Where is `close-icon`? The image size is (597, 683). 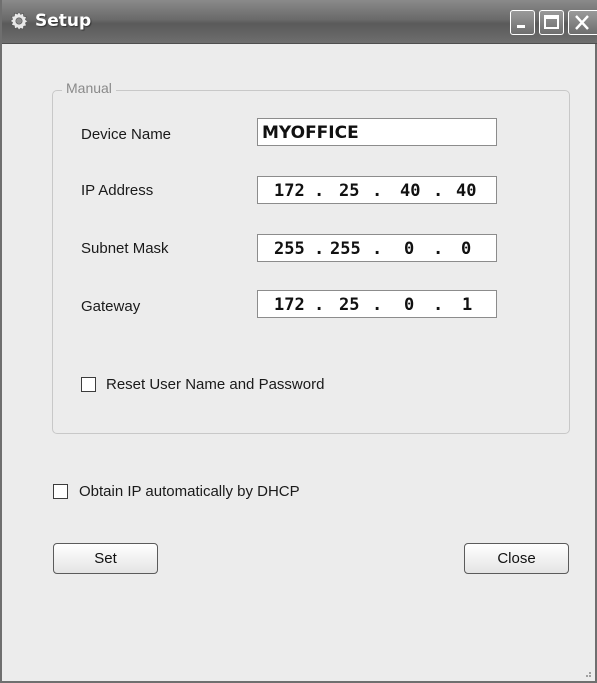 close-icon is located at coordinates (582, 22).